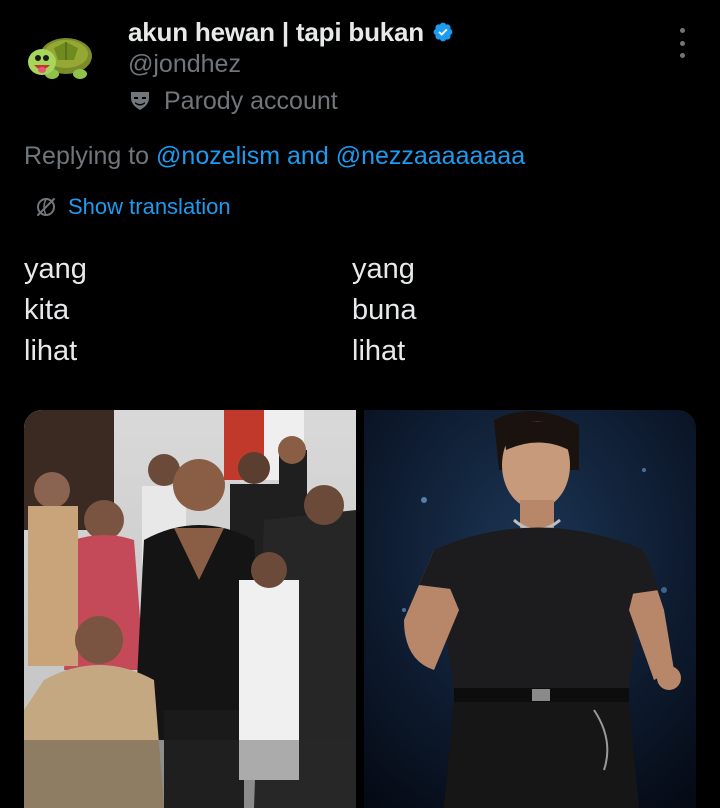 This screenshot has height=808, width=720. I want to click on parody-account-text: Parody account, so click(251, 100).